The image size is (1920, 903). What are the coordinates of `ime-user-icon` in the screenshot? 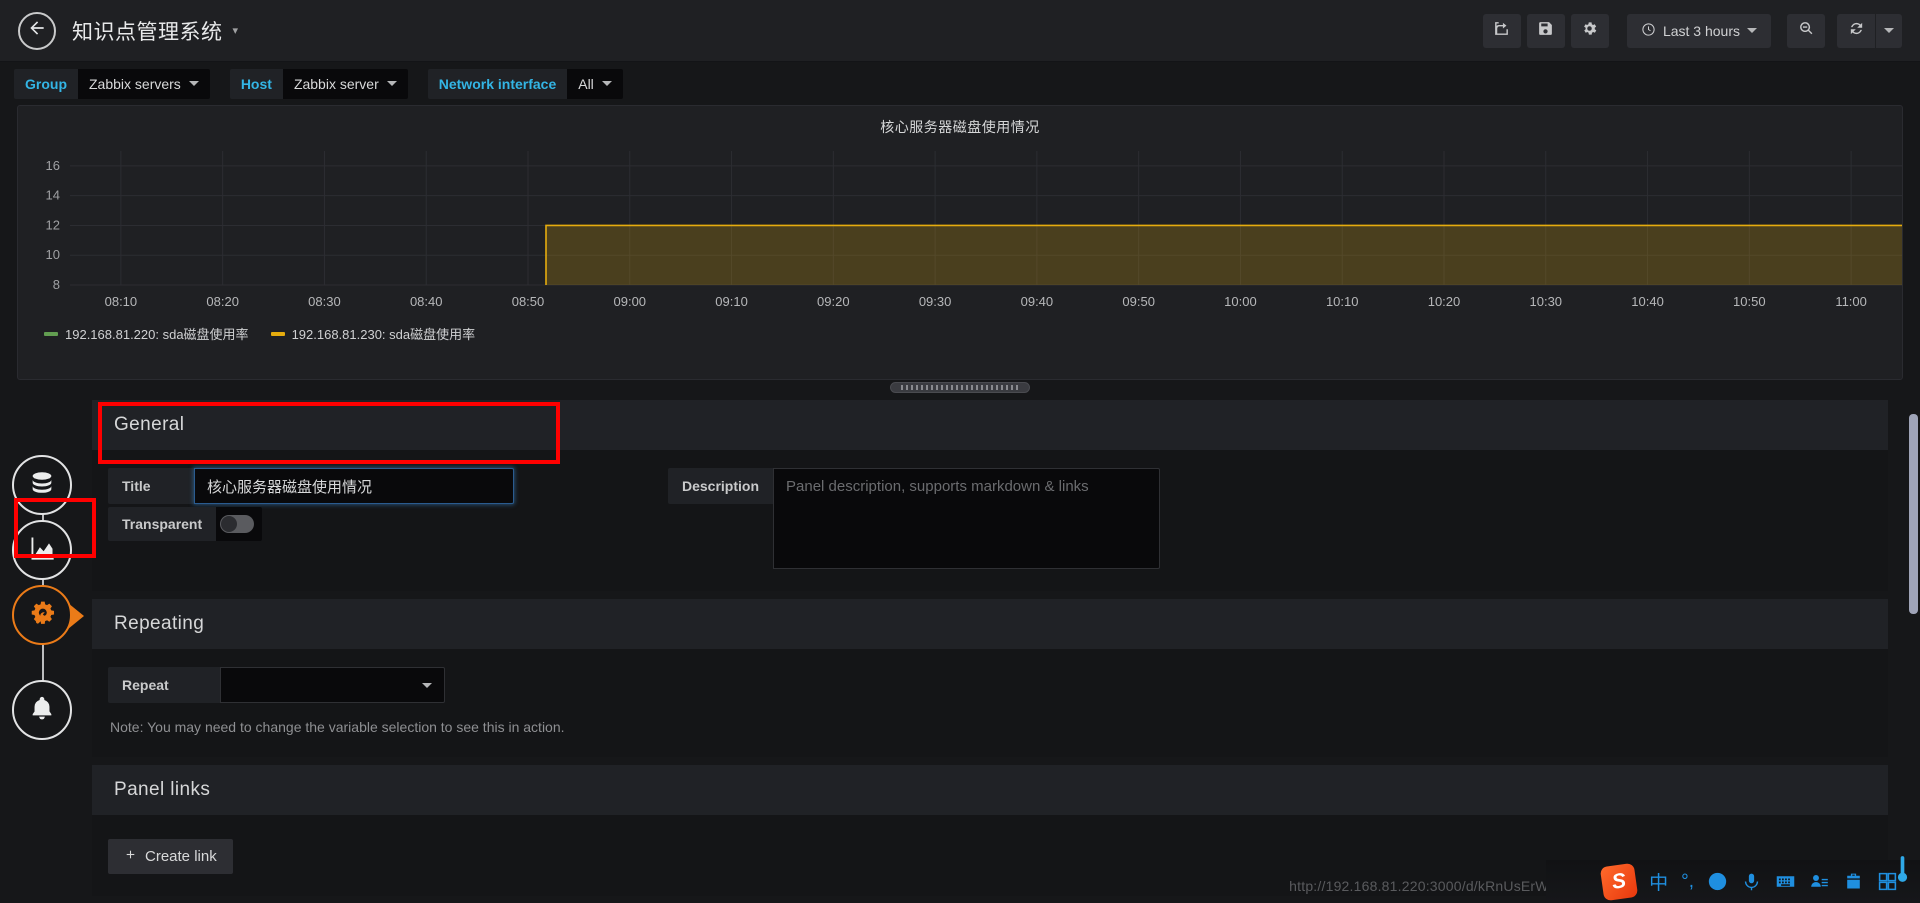 It's located at (1819, 881).